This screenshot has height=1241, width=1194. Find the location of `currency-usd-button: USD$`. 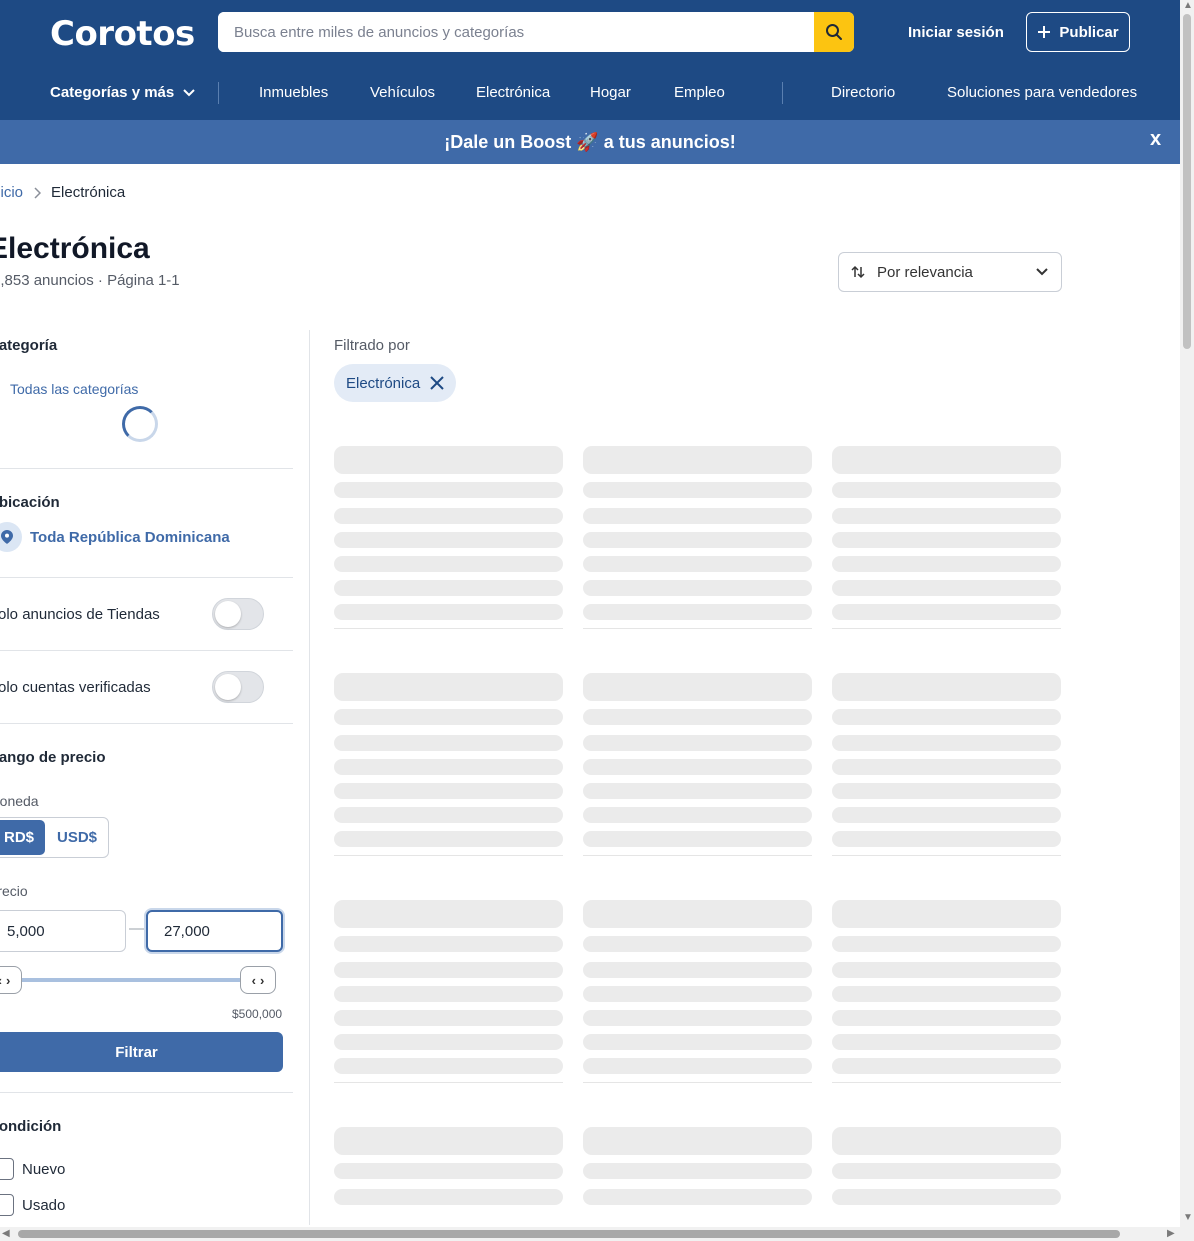

currency-usd-button: USD$ is located at coordinates (77, 837).